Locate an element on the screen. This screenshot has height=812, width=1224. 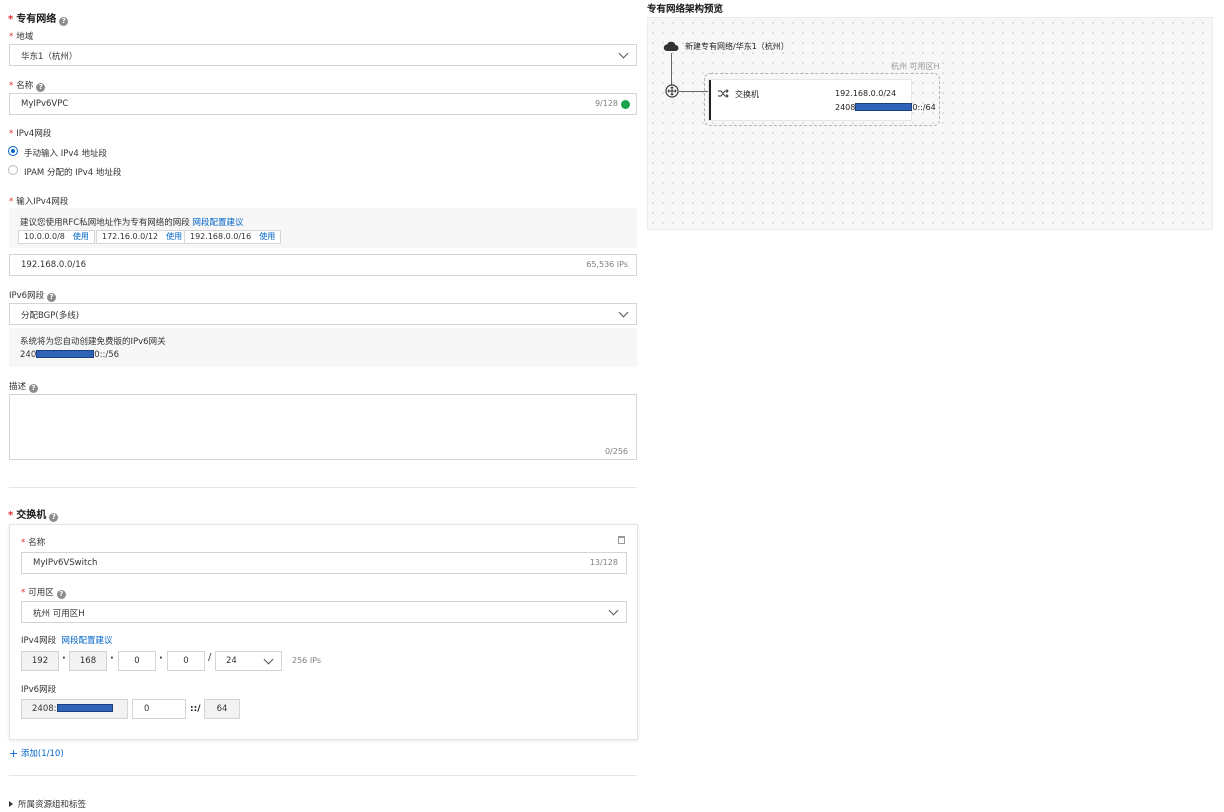
ipv6-prefix-box: 2408: is located at coordinates (74, 709).